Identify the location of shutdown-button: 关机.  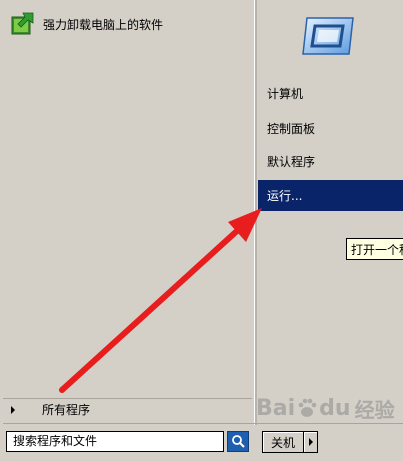
(283, 442).